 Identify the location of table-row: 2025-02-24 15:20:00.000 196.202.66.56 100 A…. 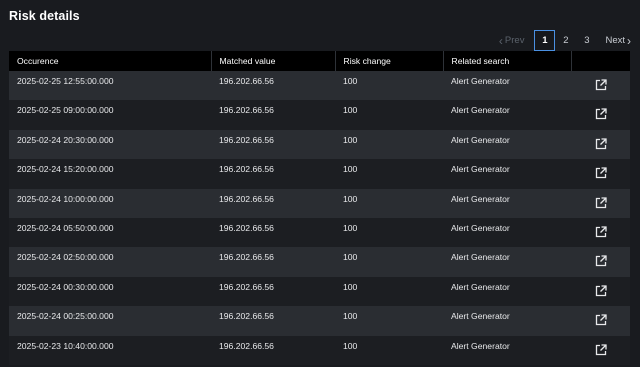
(319, 174).